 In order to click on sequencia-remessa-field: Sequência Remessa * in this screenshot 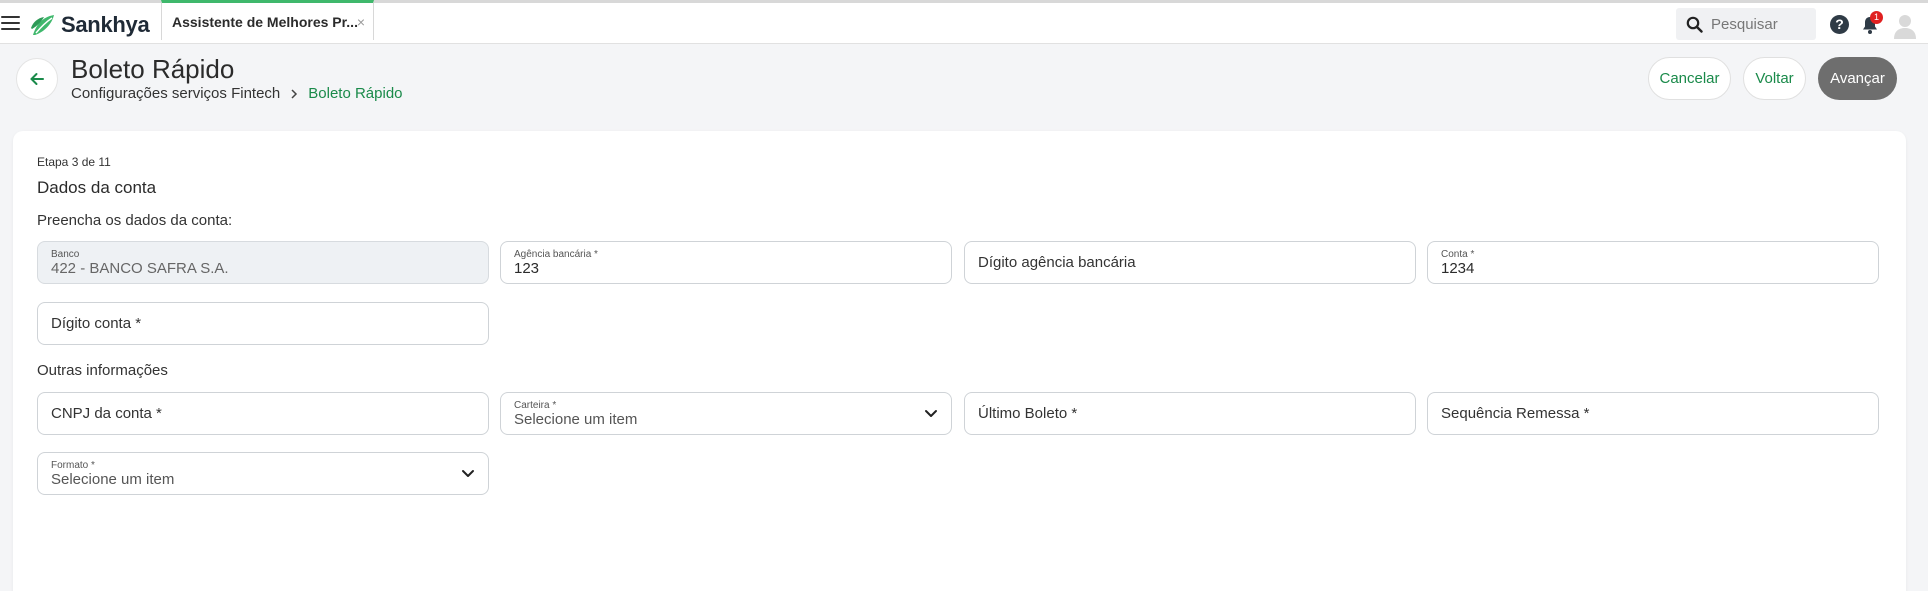, I will do `click(1653, 413)`.